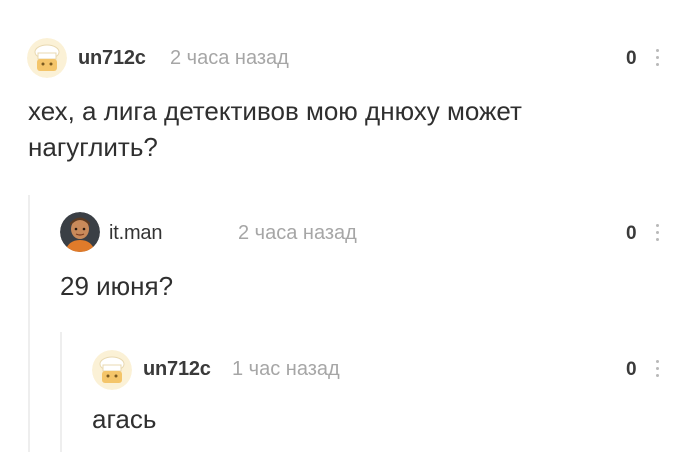  I want to click on timestamp: 1 час назад, so click(286, 369).